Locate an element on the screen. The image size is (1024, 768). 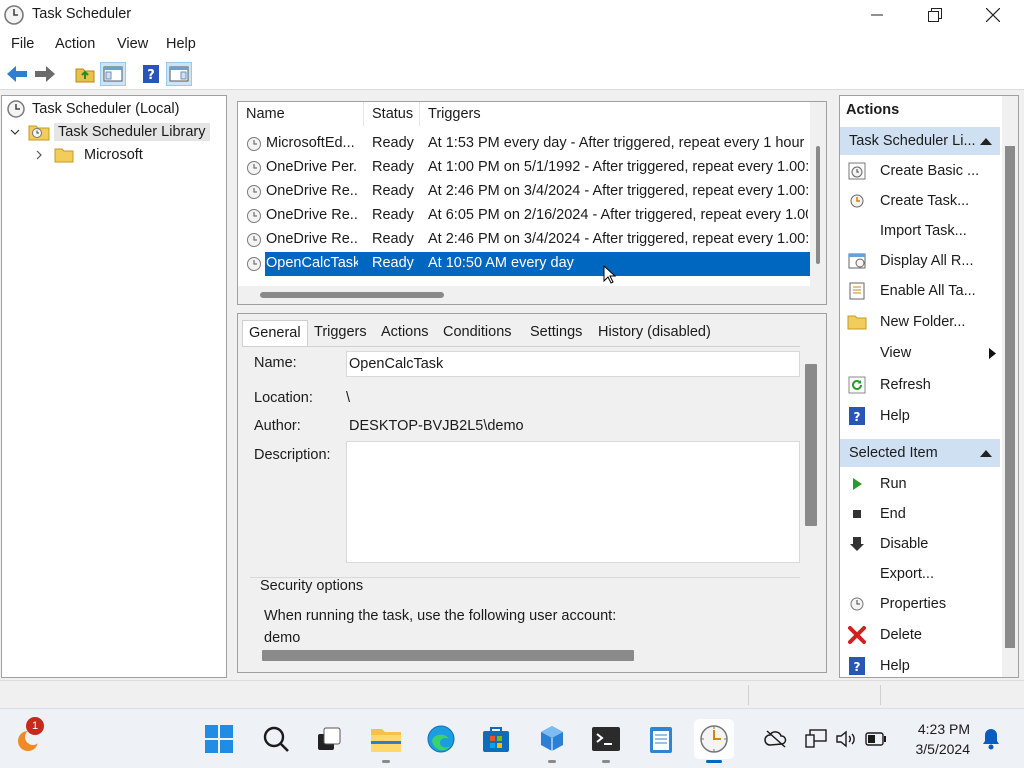
actions-vertical-scrollbar is located at coordinates (1010, 386).